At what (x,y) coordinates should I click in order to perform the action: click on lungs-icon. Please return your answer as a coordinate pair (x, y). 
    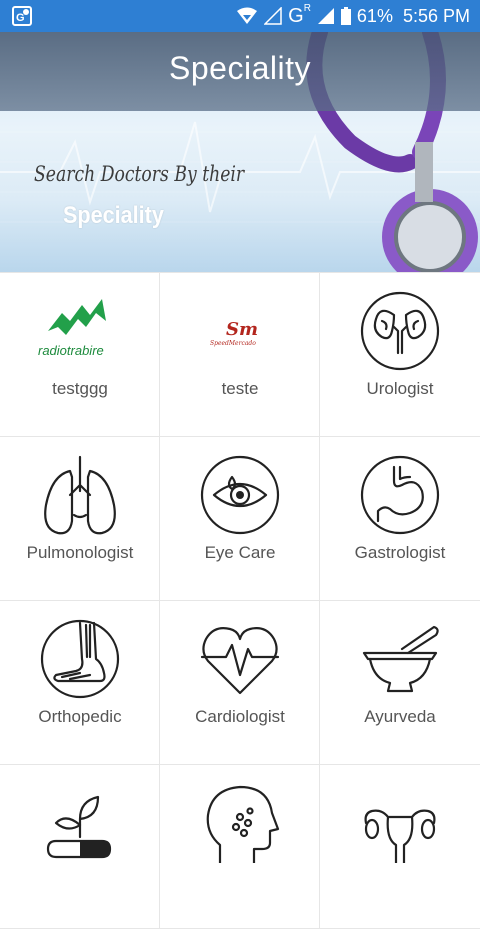
    Looking at the image, I should click on (80, 495).